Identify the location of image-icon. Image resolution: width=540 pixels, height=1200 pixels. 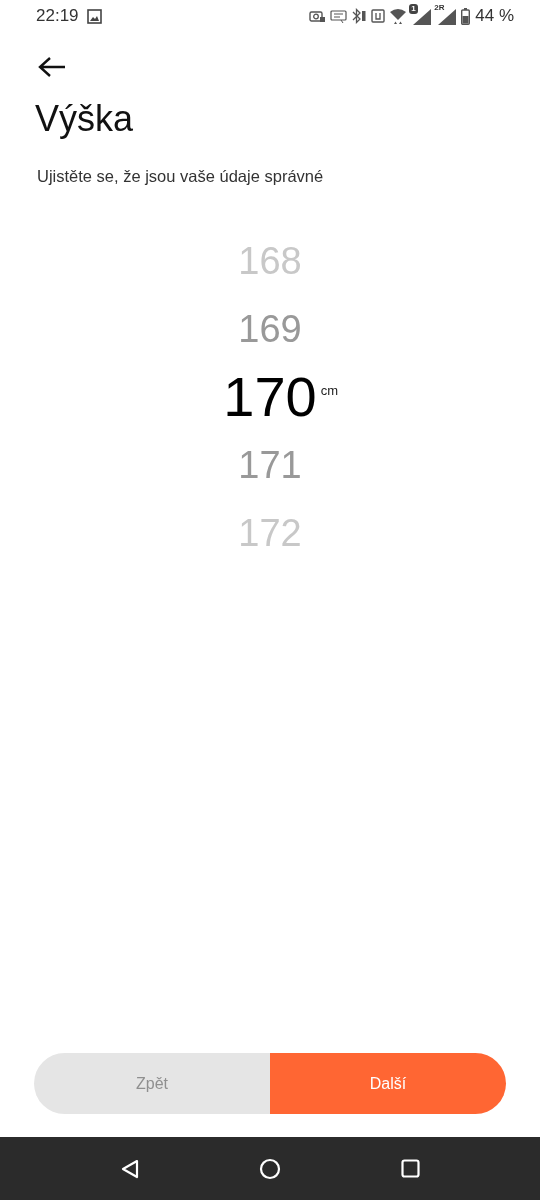
(94, 16).